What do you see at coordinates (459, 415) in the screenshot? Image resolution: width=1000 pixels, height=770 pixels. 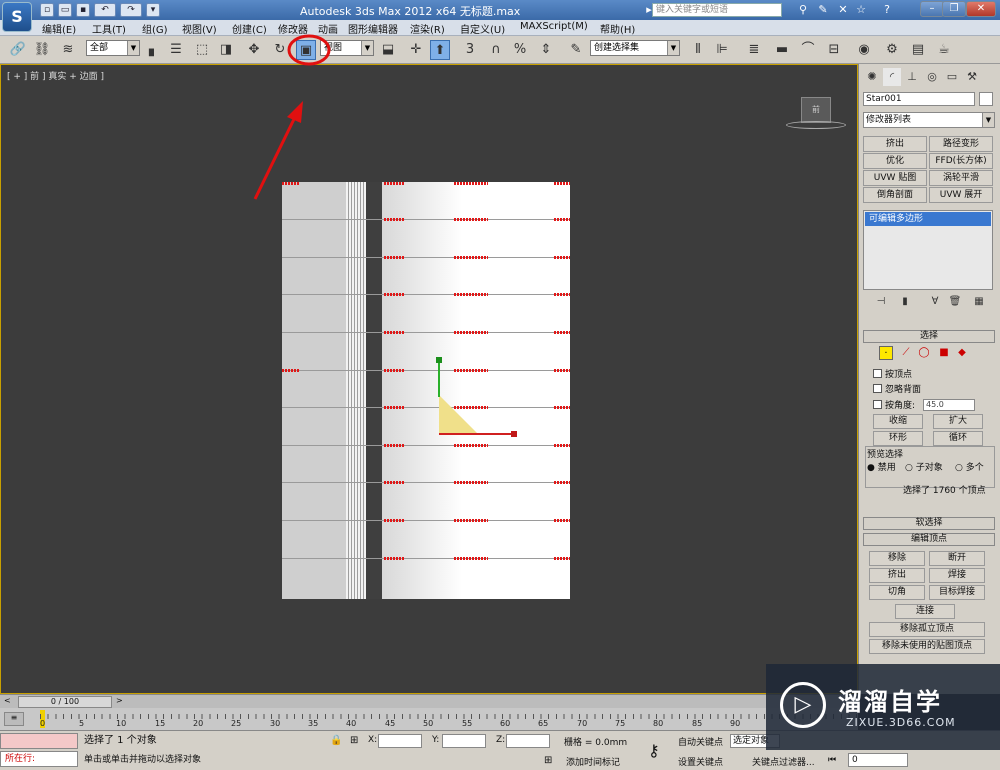 I see `scale-gizmo-plane` at bounding box center [459, 415].